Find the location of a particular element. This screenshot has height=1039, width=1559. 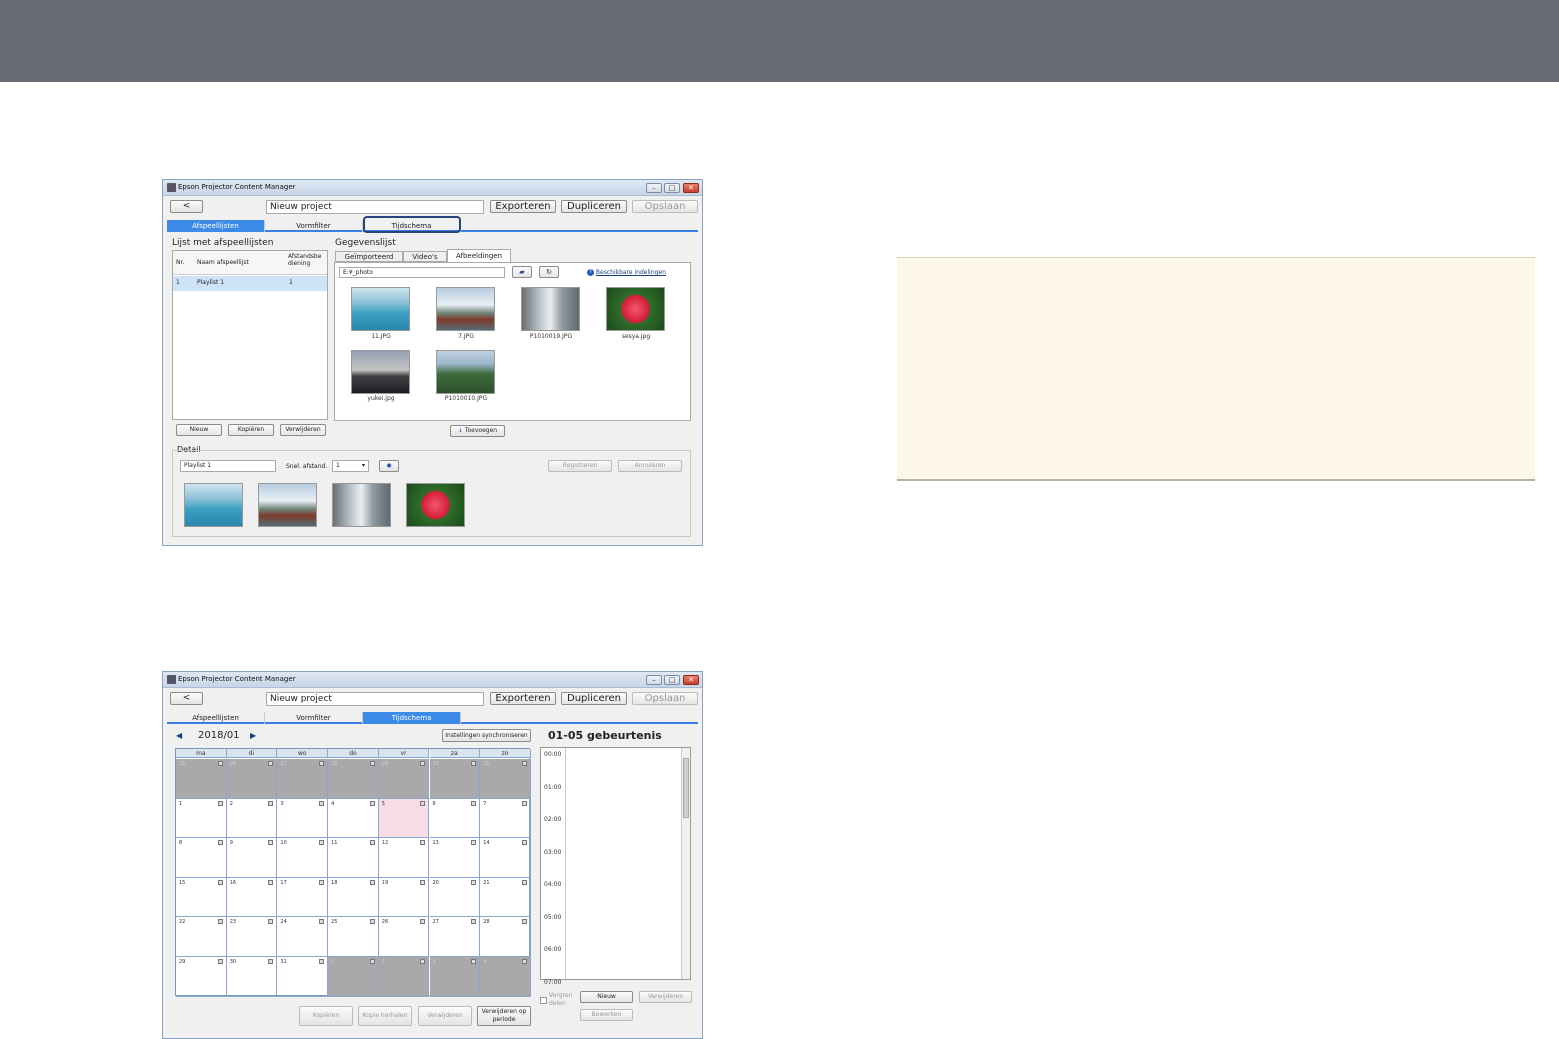

scrollbar-thumb is located at coordinates (686, 788).